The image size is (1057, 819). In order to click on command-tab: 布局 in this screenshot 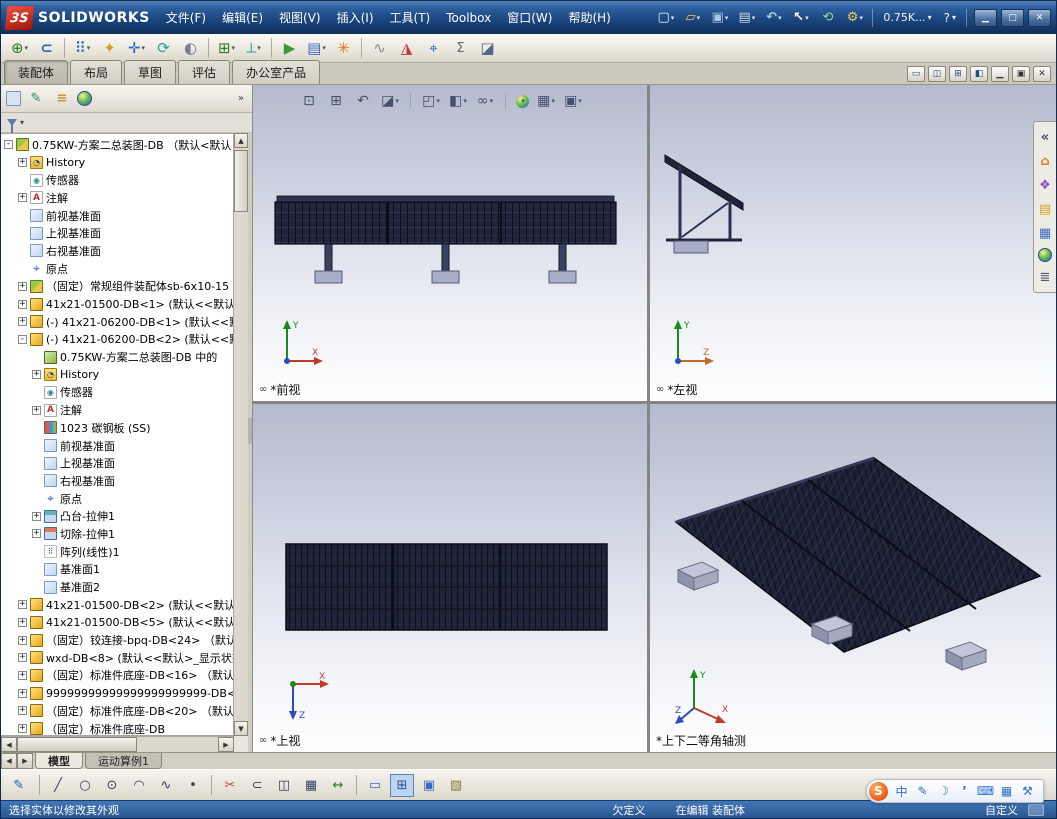, I will do `click(96, 72)`.